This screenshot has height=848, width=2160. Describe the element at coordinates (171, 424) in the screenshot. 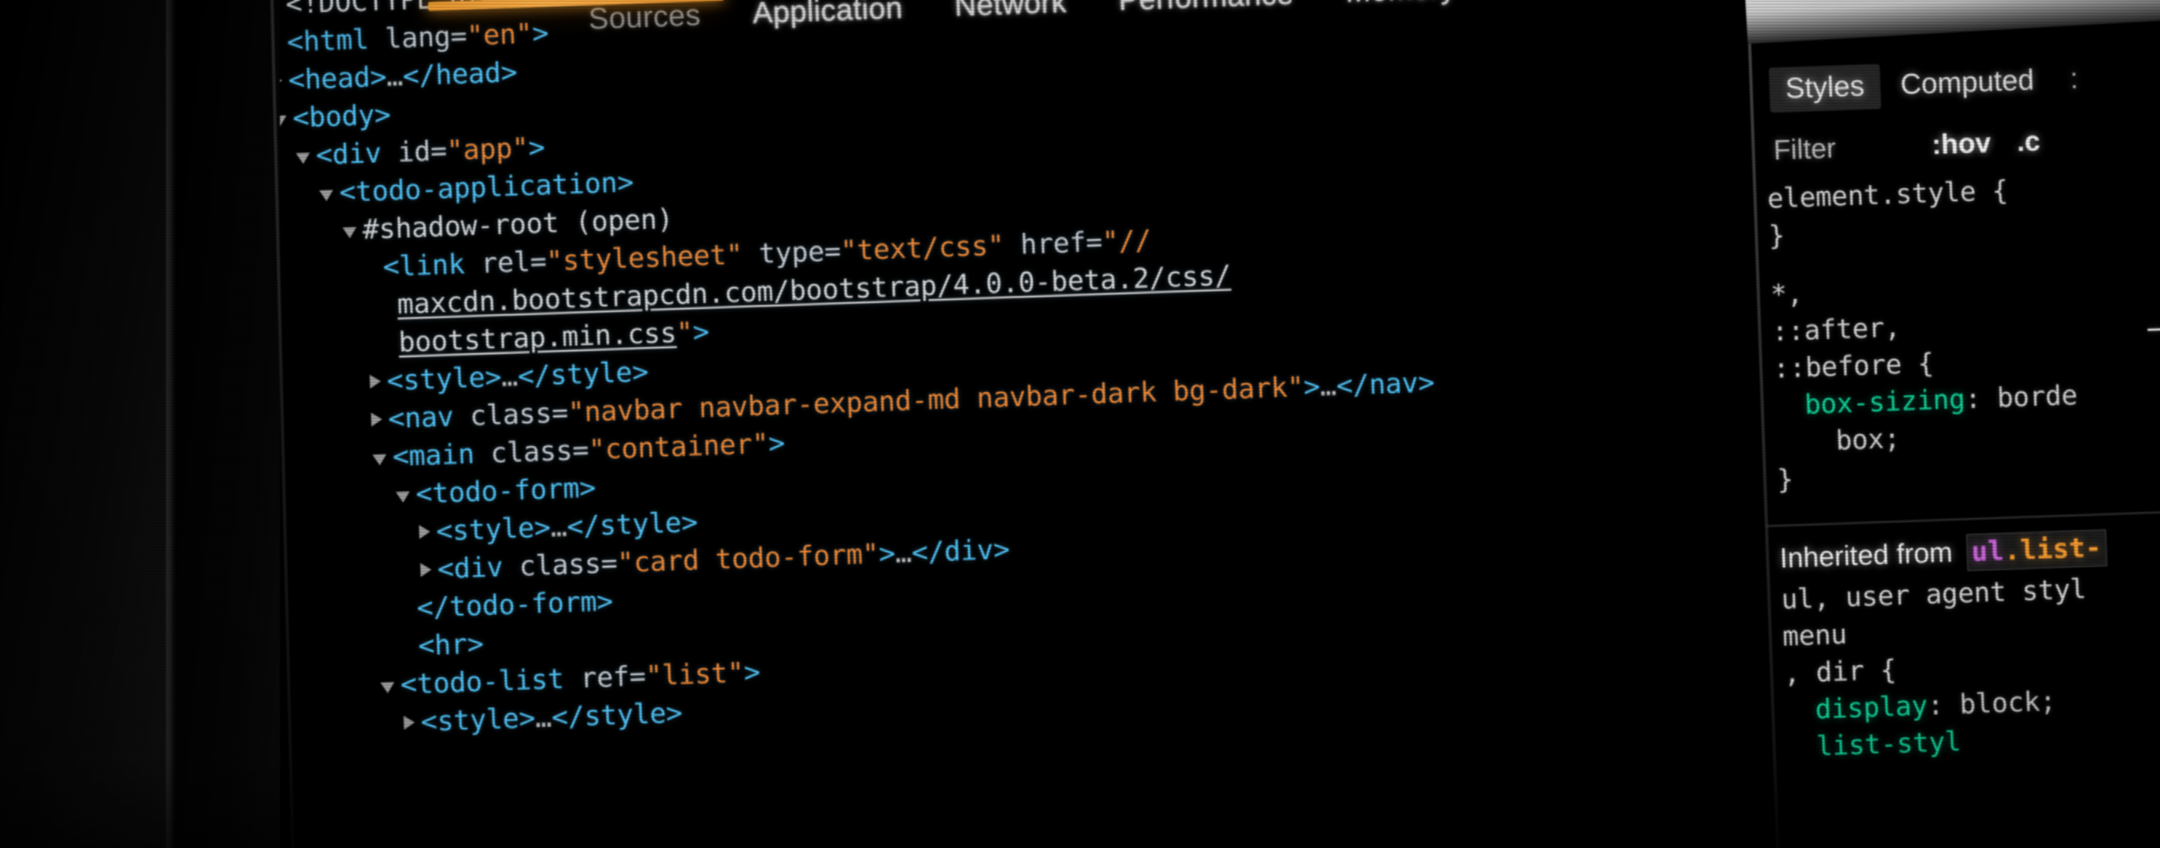

I see `bezel-highlight-edge` at that location.